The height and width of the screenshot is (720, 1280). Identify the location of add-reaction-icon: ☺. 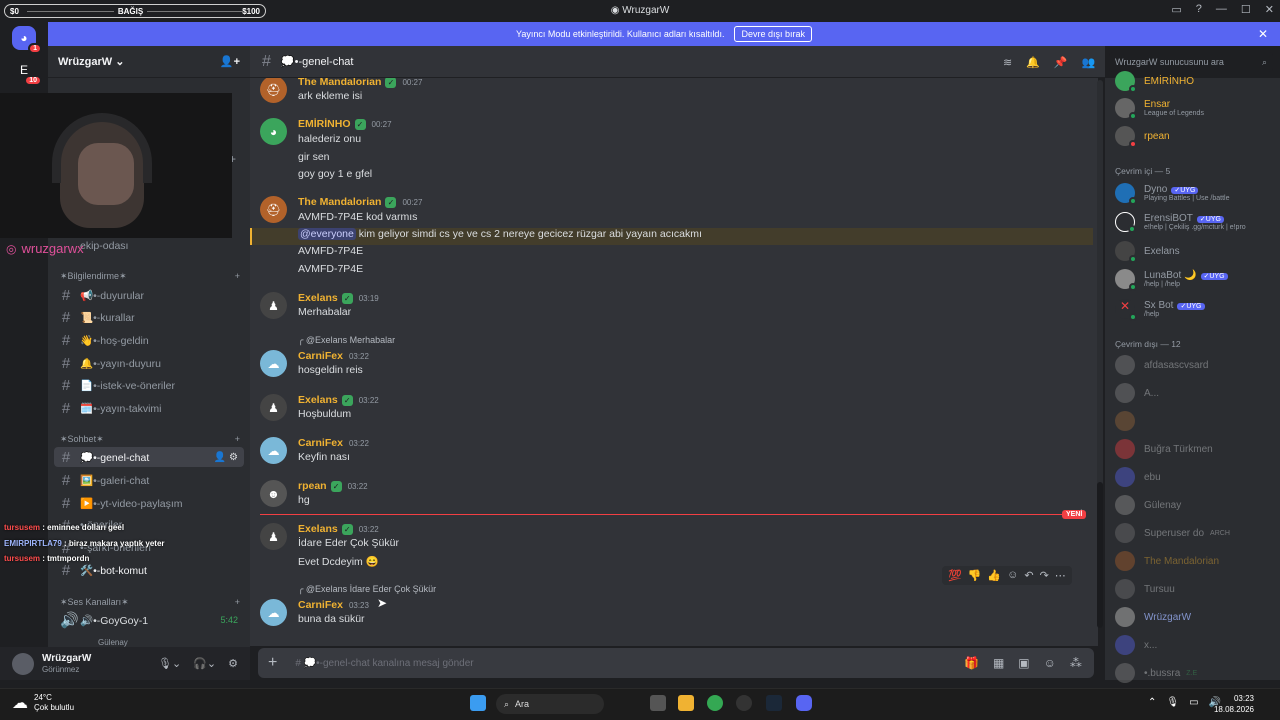
(1012, 575).